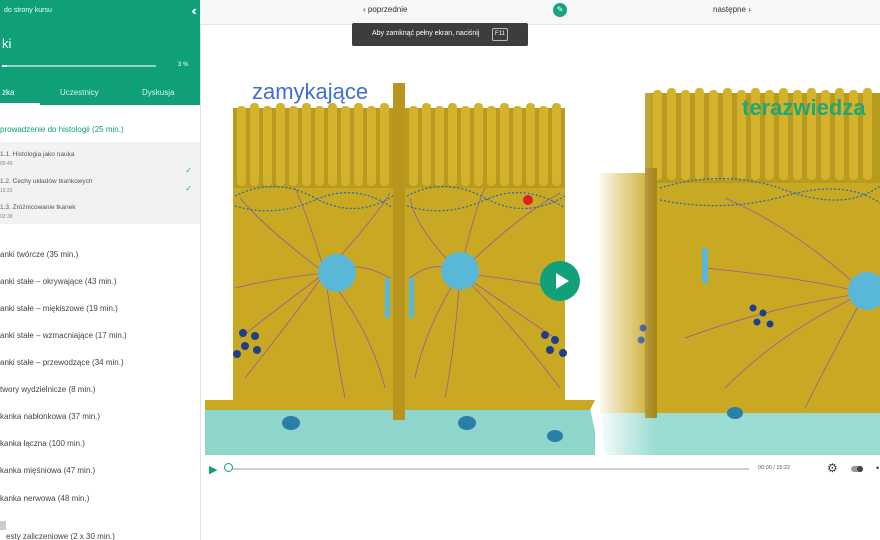 This screenshot has width=880, height=540. Describe the element at coordinates (42, 443) in the screenshot. I see `section-title: kanka łączna (100 min.)` at that location.